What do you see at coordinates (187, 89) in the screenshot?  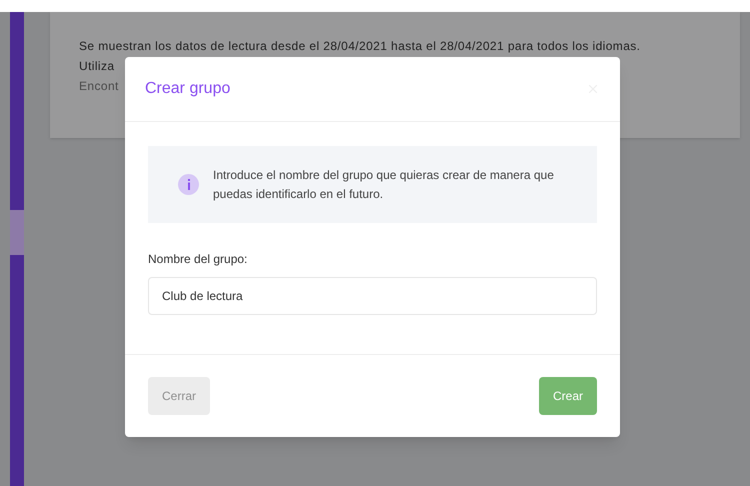 I see `dialog-title: Crear grupo` at bounding box center [187, 89].